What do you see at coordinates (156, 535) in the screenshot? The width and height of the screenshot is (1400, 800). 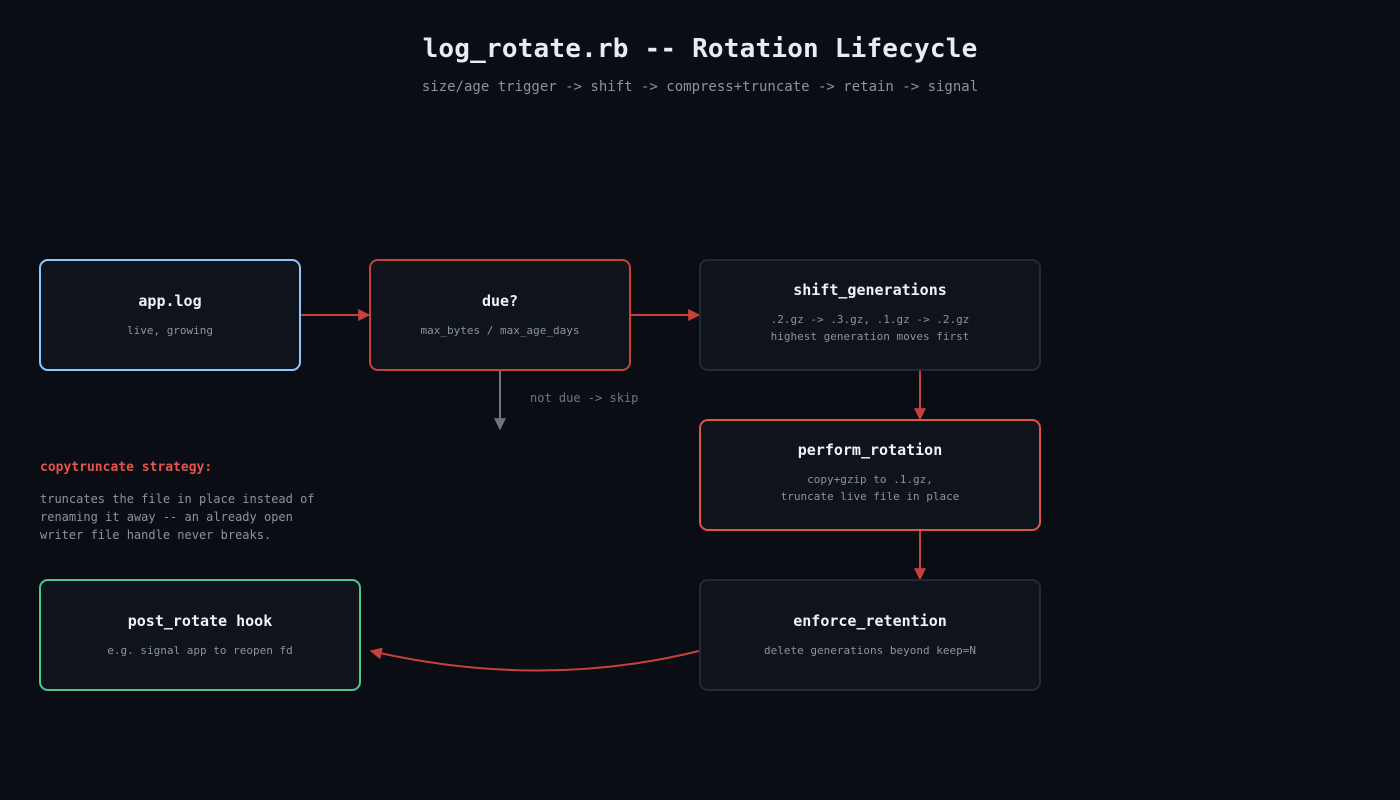 I see `note-line: writer file handle never breaks.` at bounding box center [156, 535].